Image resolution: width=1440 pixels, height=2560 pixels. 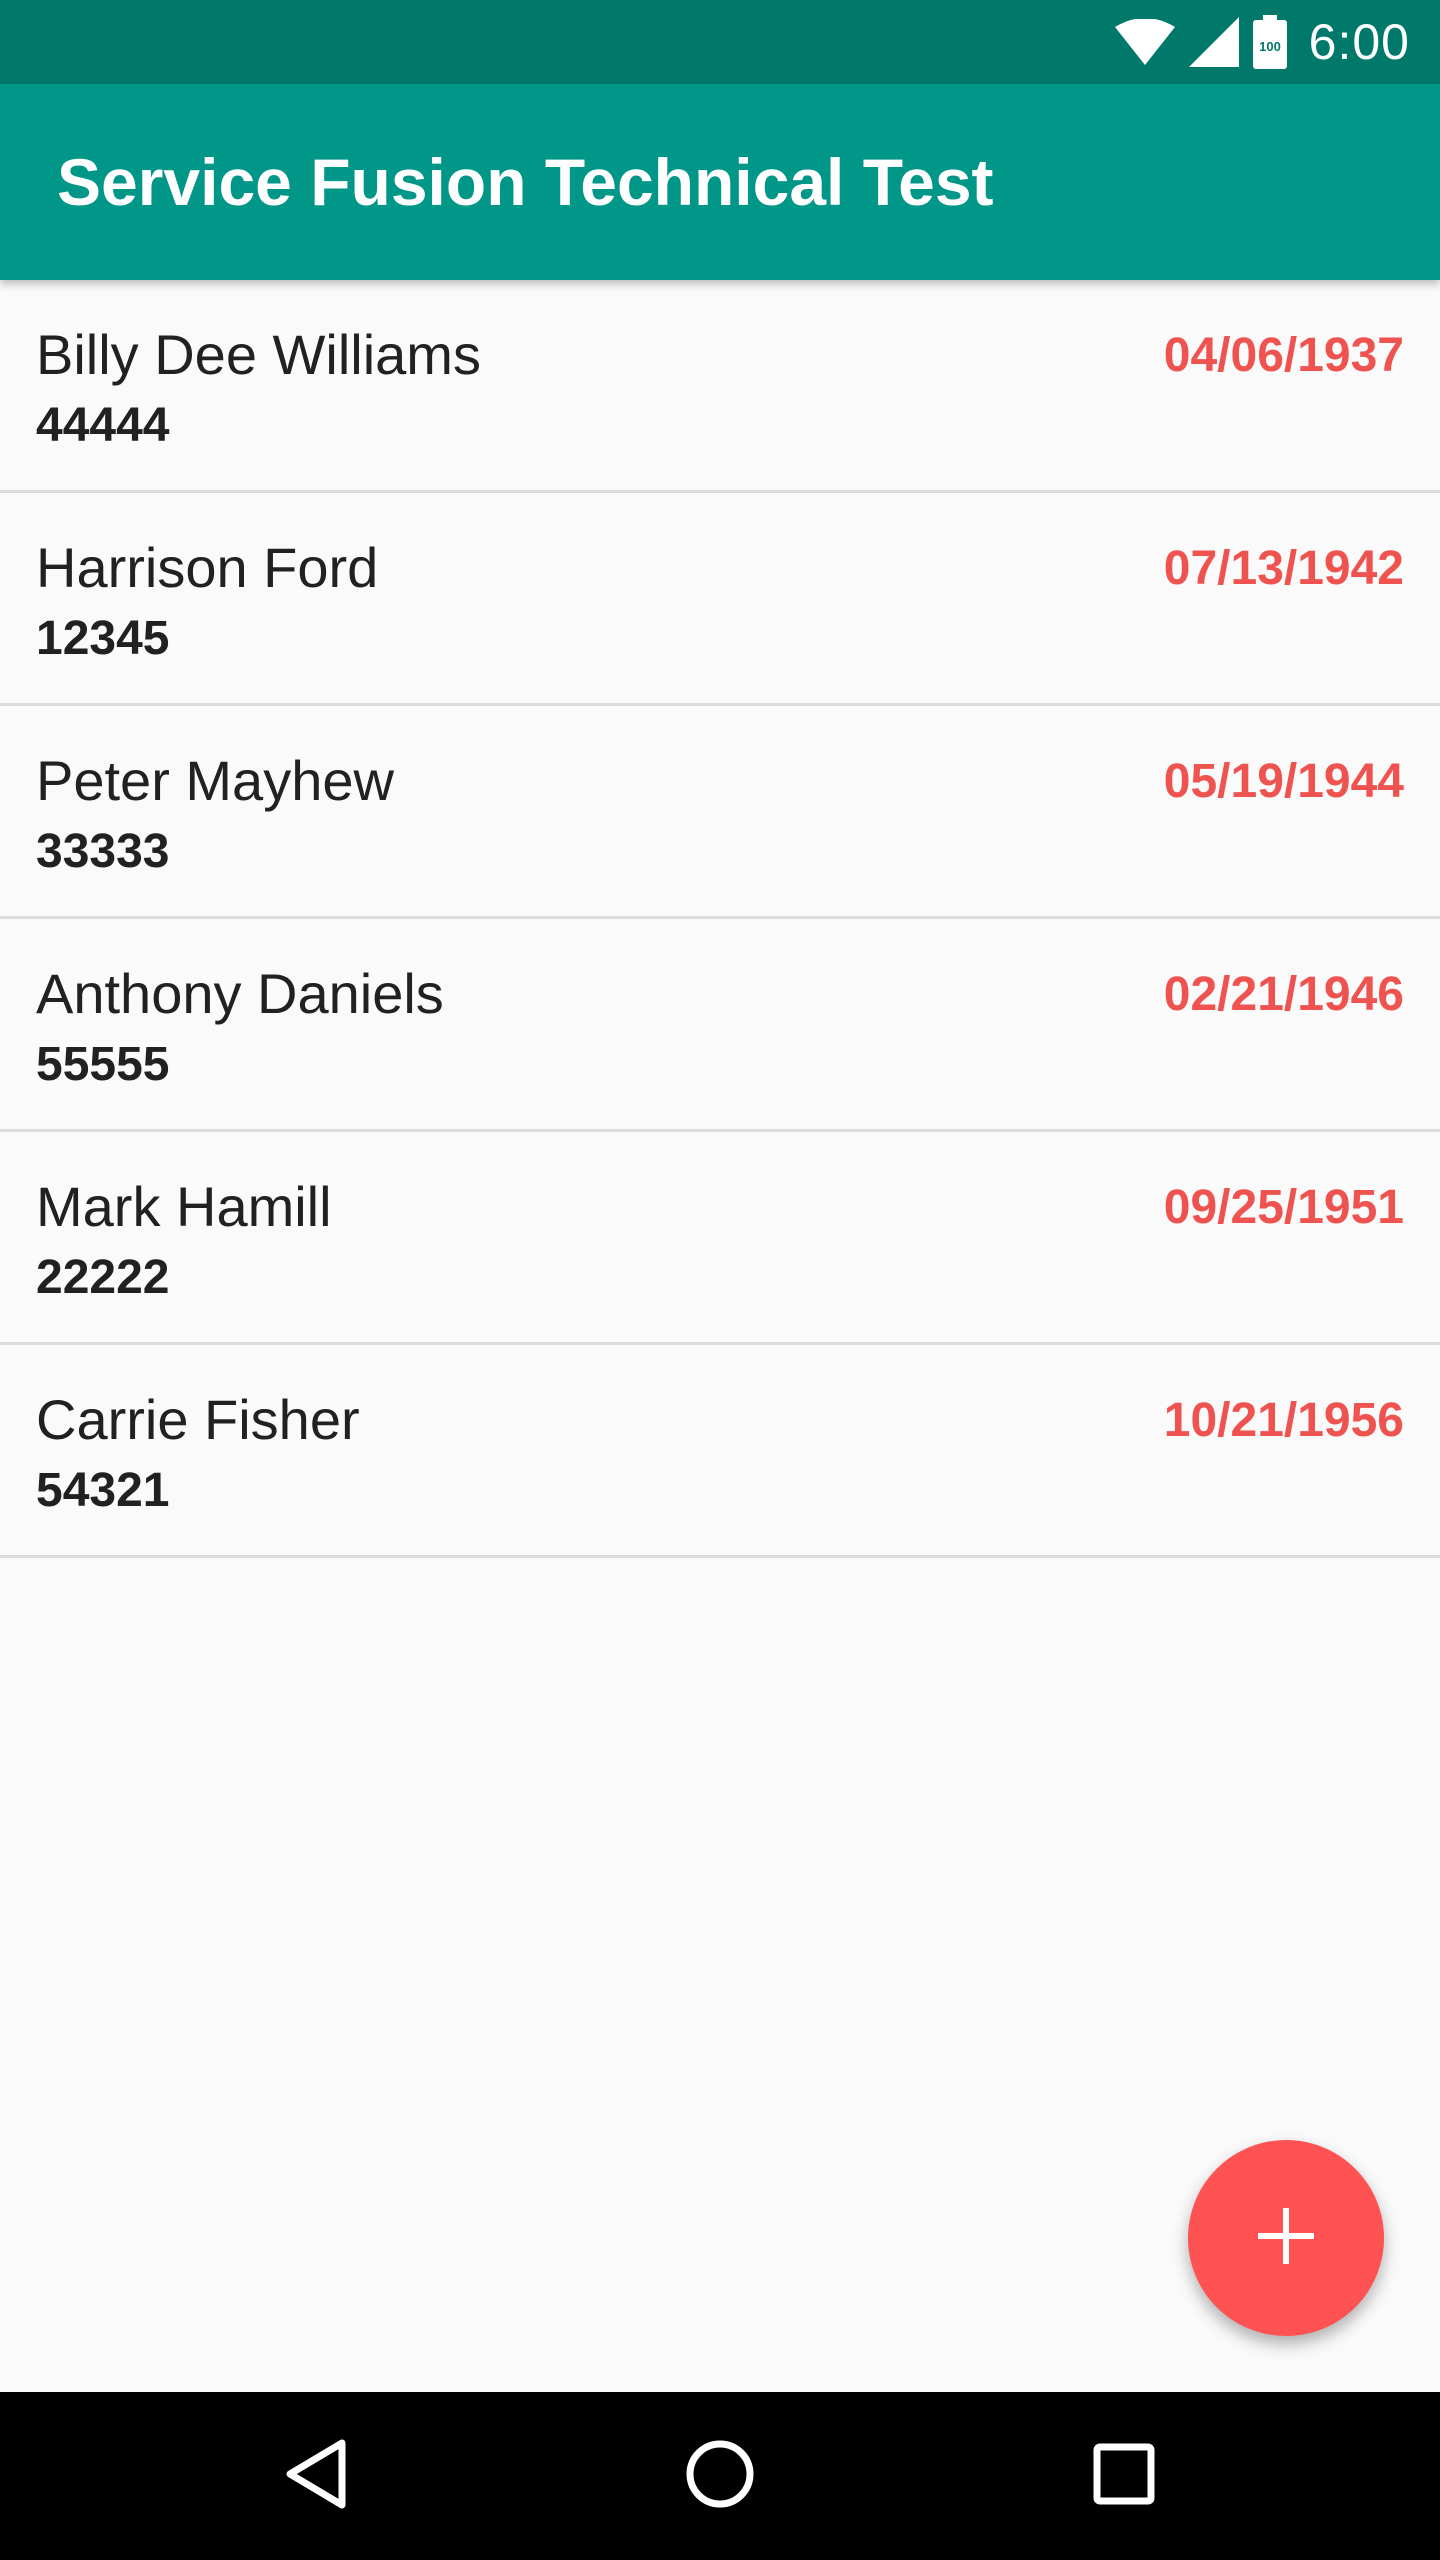 I want to click on recents-icon, so click(x=1124, y=2476).